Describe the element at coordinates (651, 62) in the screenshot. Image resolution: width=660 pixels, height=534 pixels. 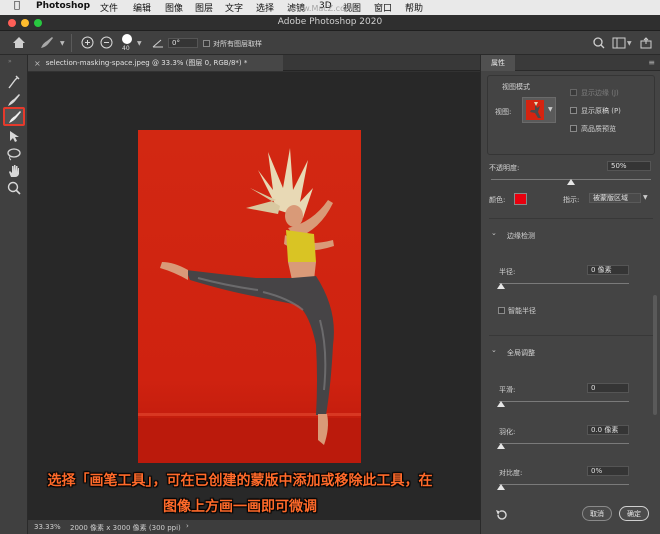
I see `panel-menu-icon: ≡` at that location.